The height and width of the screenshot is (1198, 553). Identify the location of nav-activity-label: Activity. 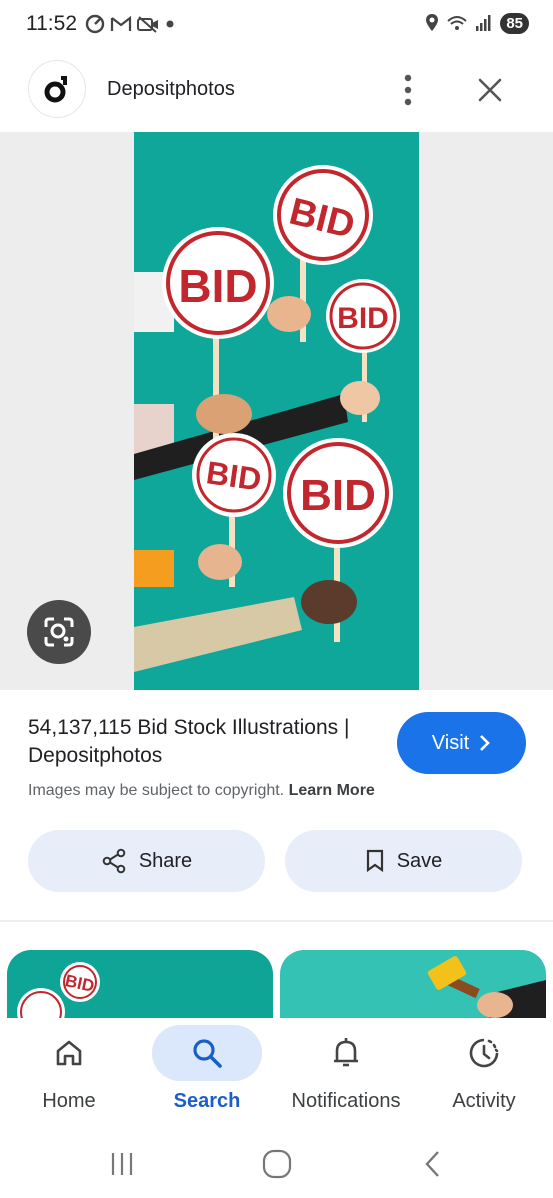
(484, 1101).